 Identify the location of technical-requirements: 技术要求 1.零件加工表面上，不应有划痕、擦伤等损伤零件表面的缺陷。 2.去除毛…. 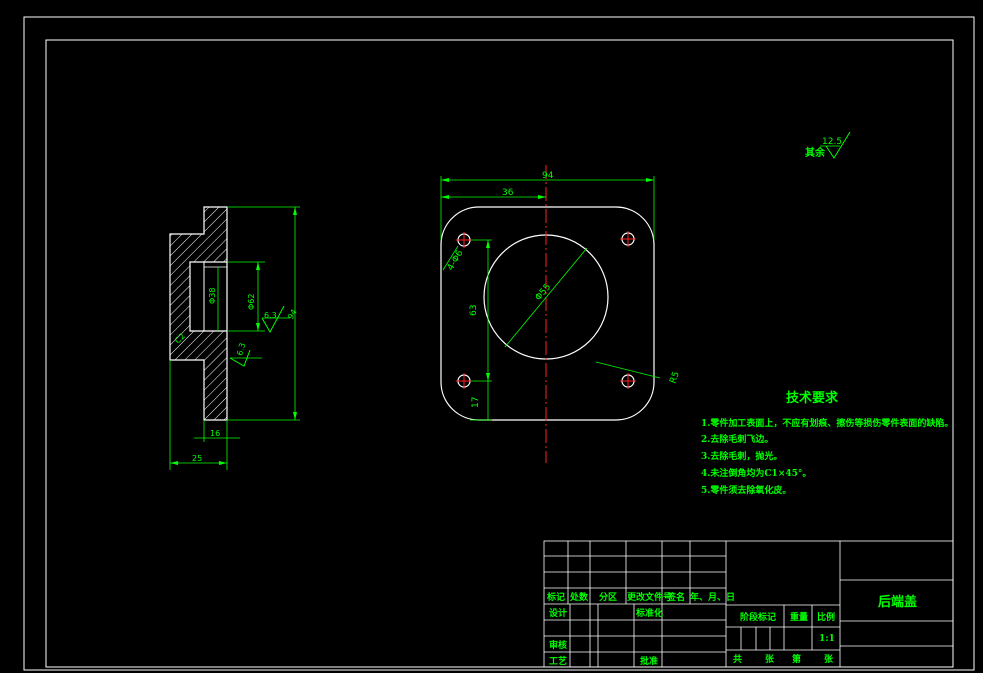
(827, 443).